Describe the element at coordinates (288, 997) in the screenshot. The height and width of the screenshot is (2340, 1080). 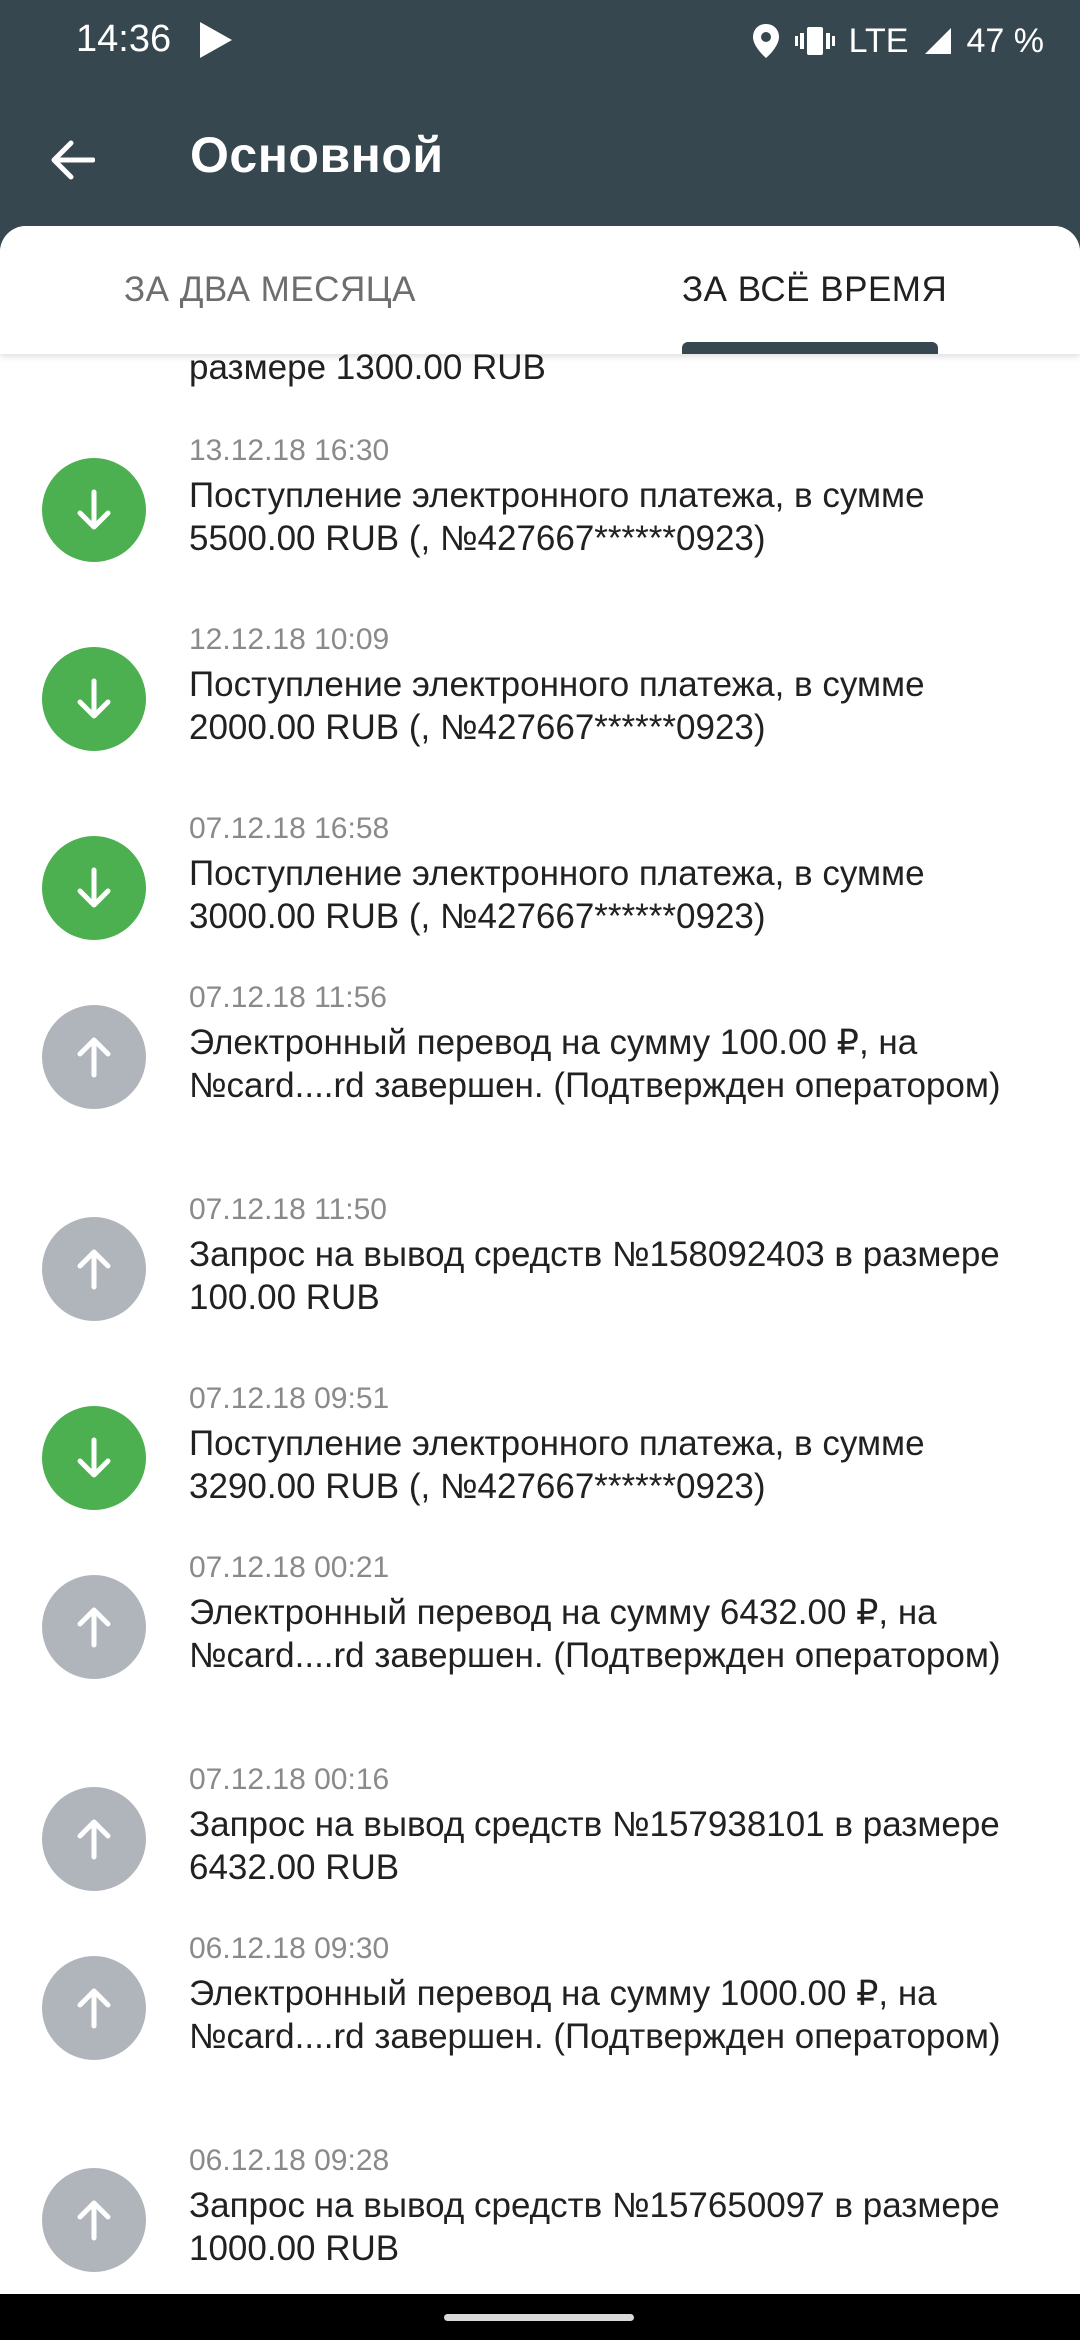
I see `transaction-time: 07.12.18 11:56` at that location.